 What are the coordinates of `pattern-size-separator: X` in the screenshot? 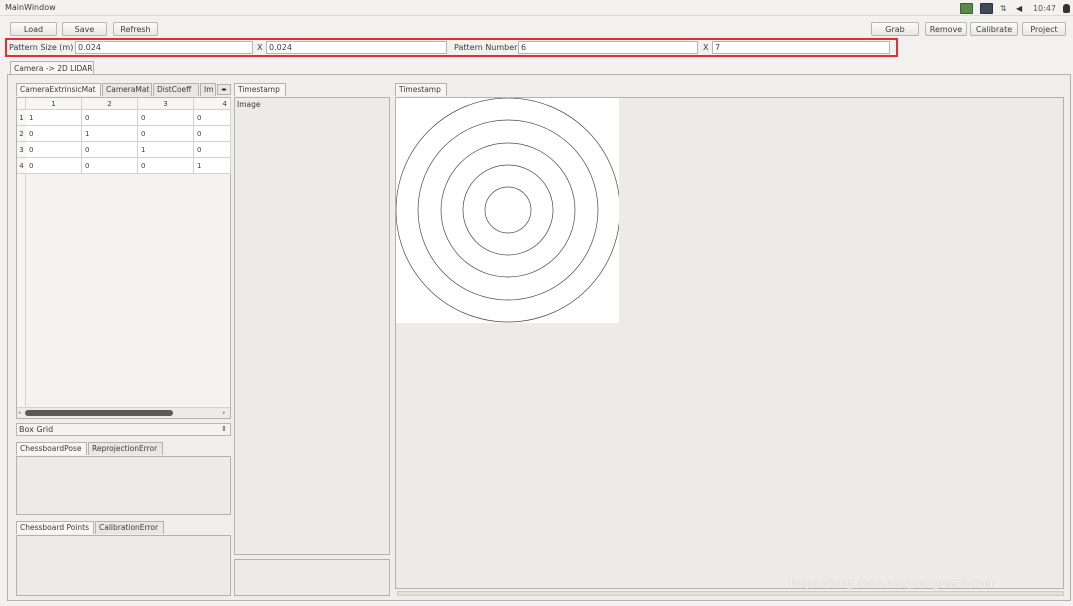 It's located at (260, 47).